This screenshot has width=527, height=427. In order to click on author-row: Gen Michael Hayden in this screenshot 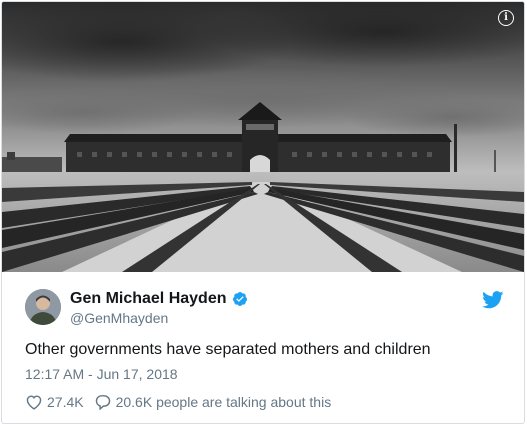, I will do `click(159, 299)`.